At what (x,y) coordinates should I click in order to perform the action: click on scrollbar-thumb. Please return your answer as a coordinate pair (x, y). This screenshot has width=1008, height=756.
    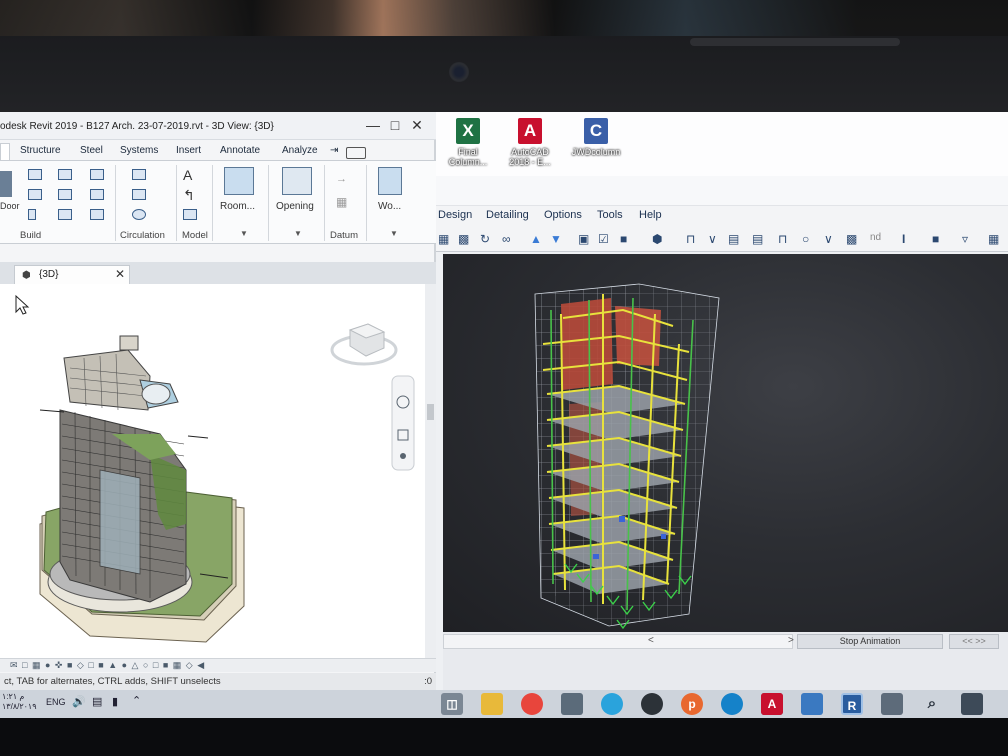
    Looking at the image, I should click on (430, 412).